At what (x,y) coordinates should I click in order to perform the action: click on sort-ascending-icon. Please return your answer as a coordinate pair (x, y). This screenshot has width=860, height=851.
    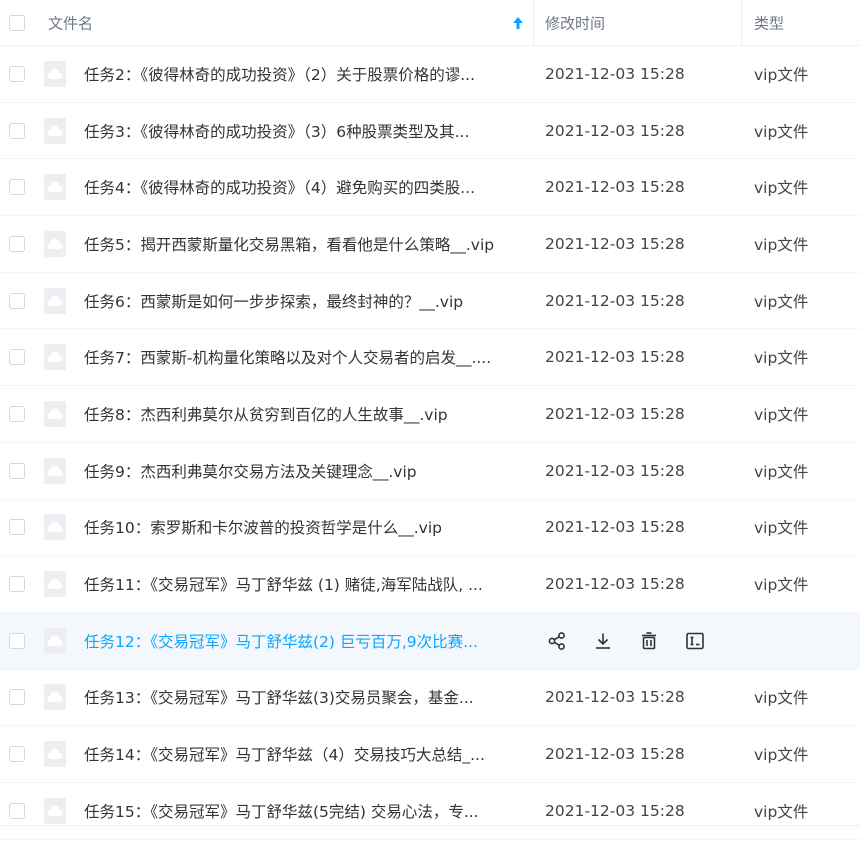
    Looking at the image, I should click on (518, 24).